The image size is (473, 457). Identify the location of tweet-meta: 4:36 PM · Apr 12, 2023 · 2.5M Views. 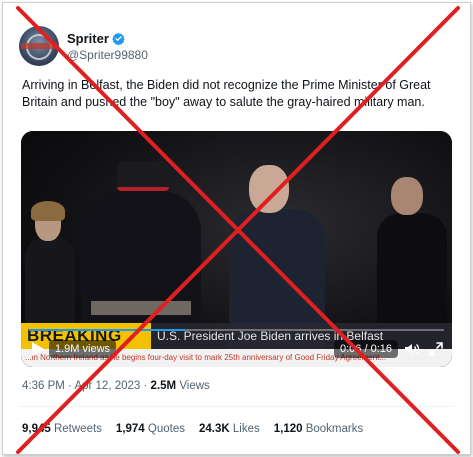
(116, 386).